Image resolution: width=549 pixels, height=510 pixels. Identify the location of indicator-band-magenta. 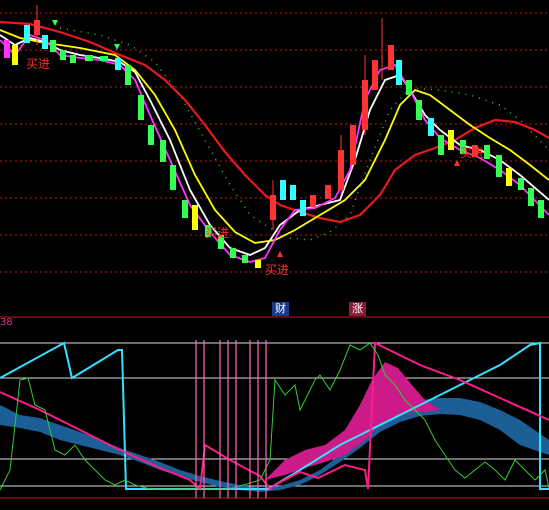
(352, 421).